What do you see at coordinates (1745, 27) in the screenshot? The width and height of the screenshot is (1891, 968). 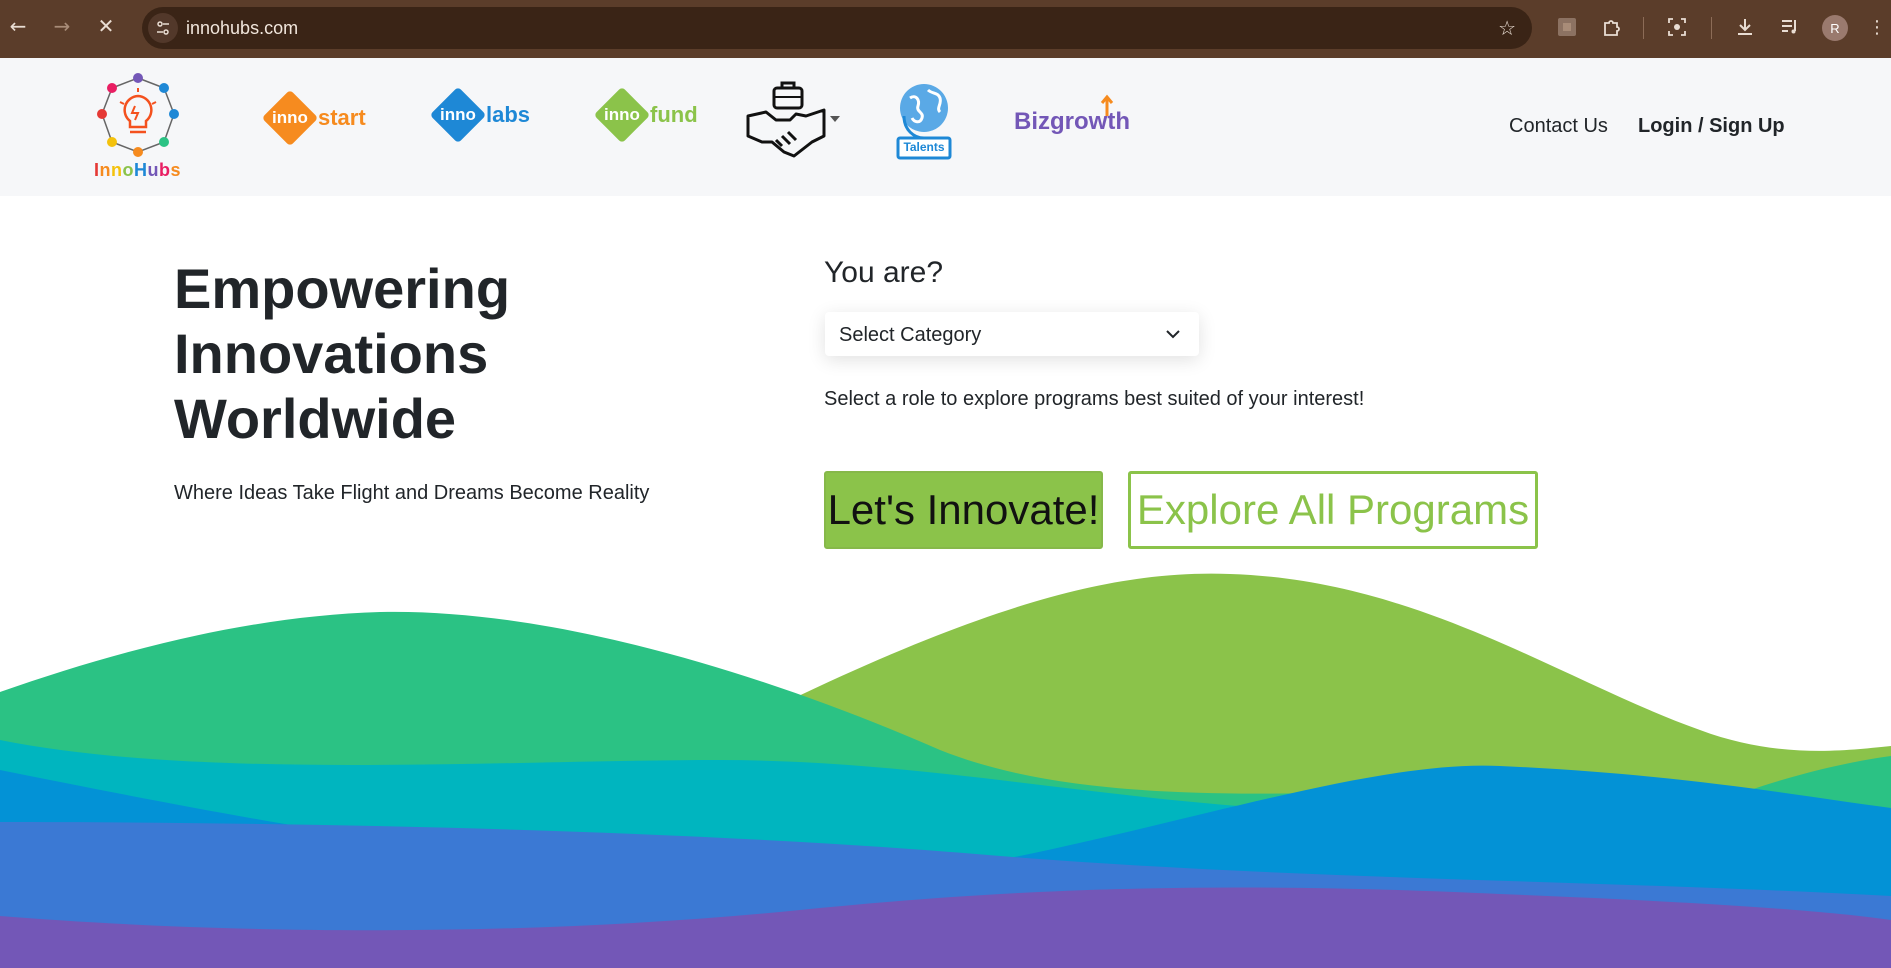 I see `download-icon` at bounding box center [1745, 27].